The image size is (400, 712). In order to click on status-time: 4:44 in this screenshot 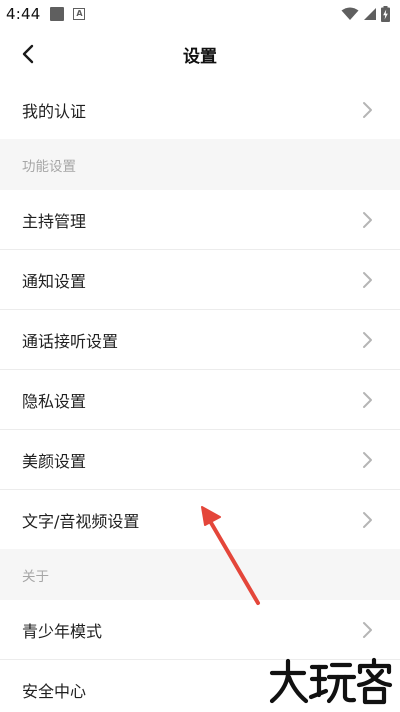, I will do `click(23, 14)`.